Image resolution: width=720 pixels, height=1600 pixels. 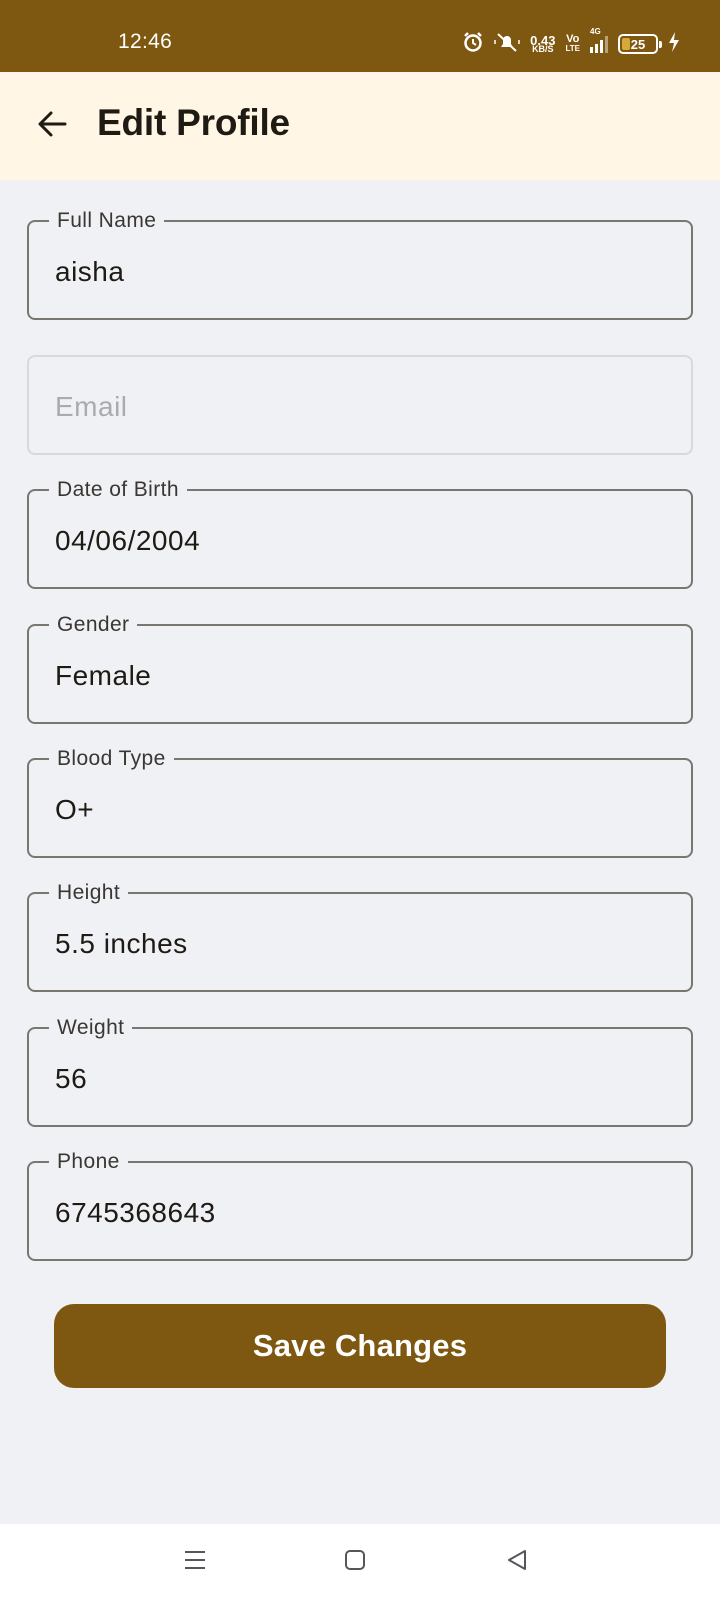 I want to click on mute-icon, so click(x=507, y=44).